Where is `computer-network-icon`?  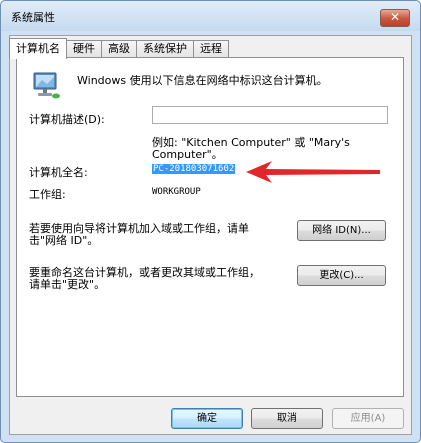 computer-network-icon is located at coordinates (46, 85).